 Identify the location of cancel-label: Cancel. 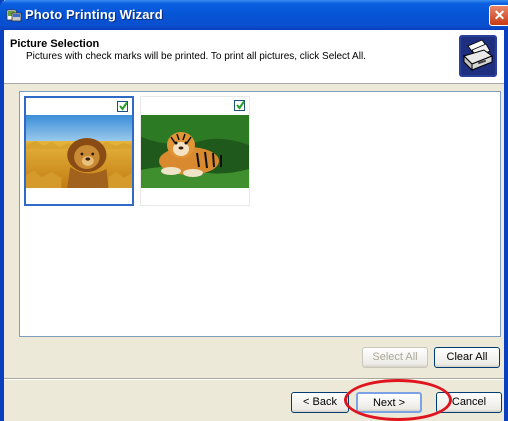
(469, 402).